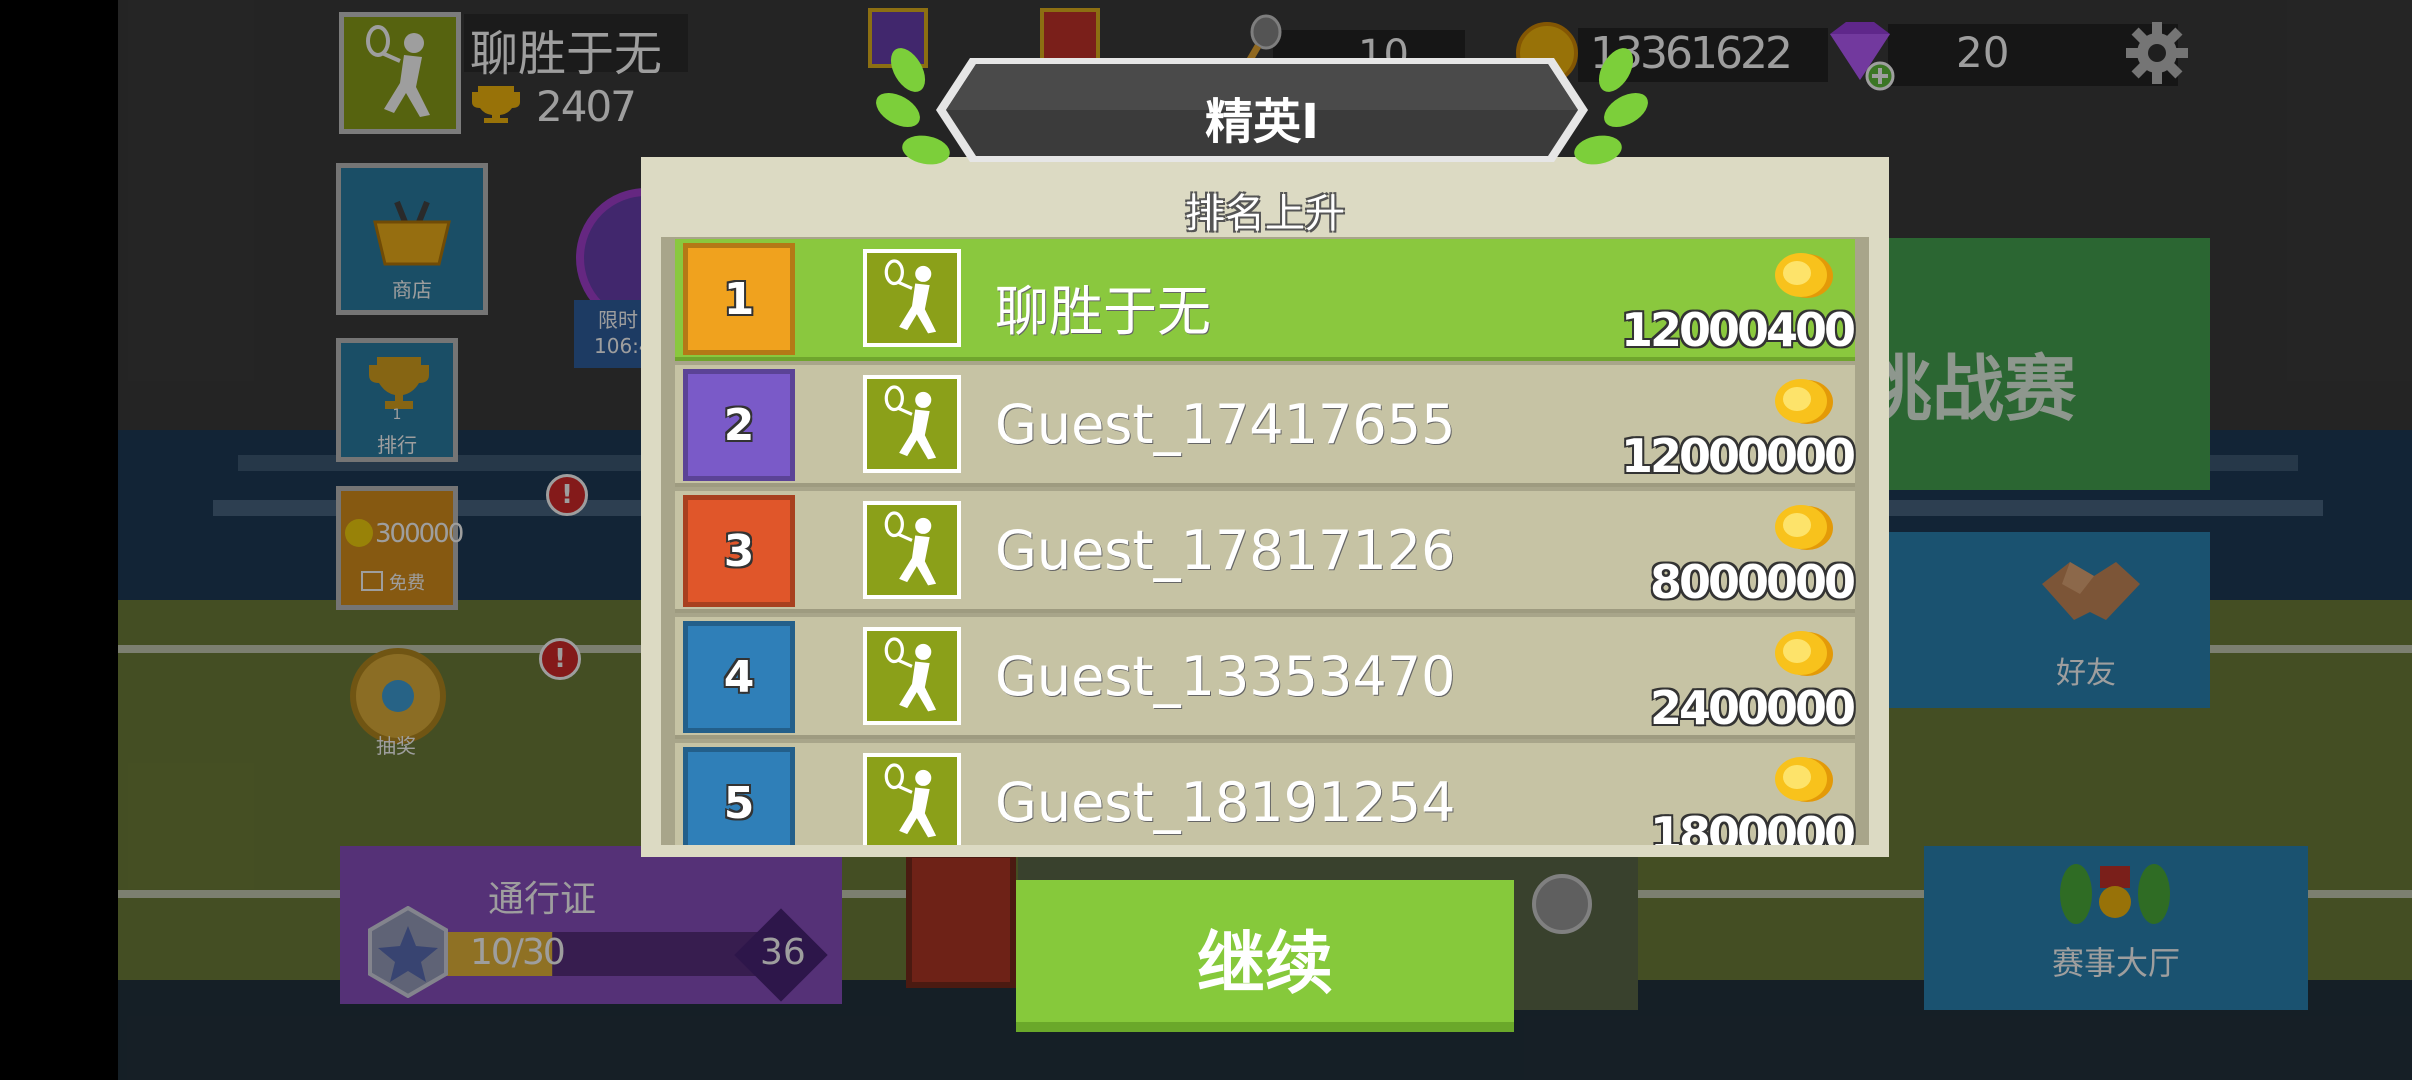 This screenshot has height=1080, width=2412. What do you see at coordinates (1264, 964) in the screenshot?
I see `continue-label: 继续` at bounding box center [1264, 964].